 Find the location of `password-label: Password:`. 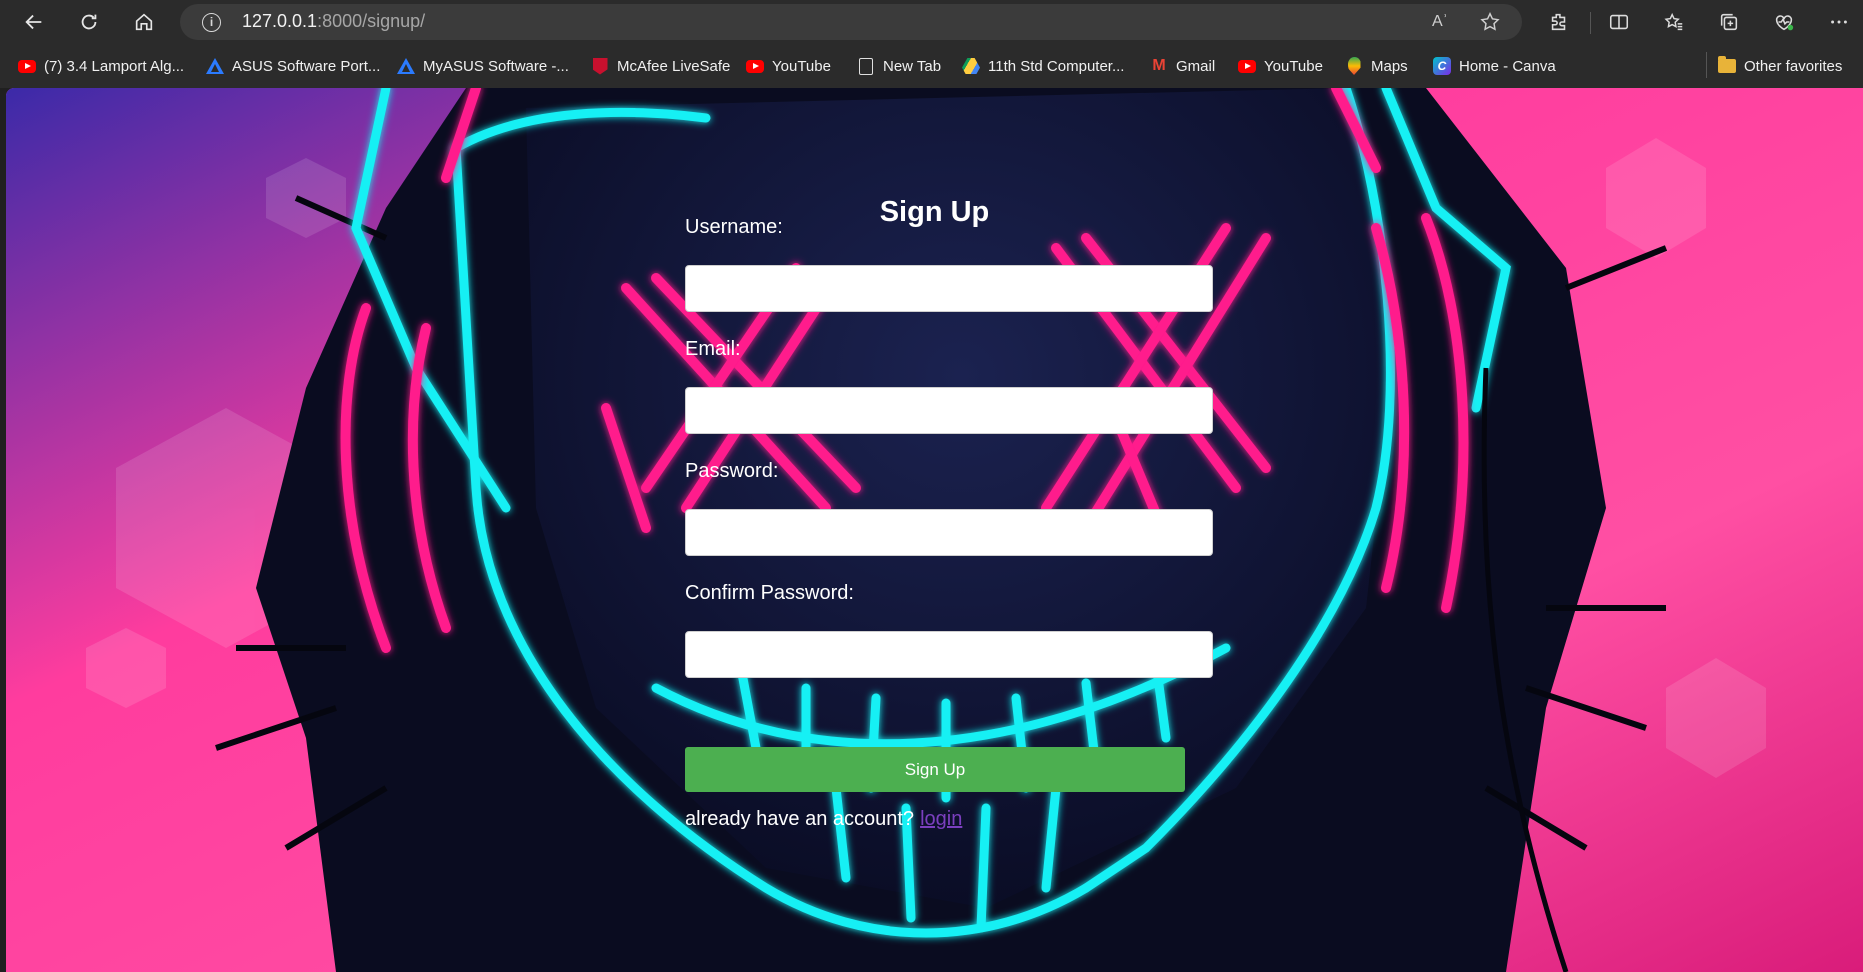

password-label: Password: is located at coordinates (732, 471).